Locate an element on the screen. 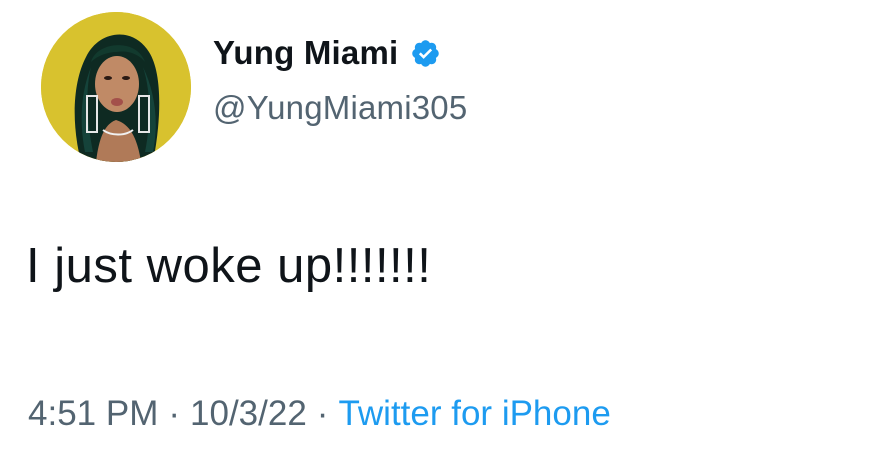 Image resolution: width=890 pixels, height=474 pixels. author-avatar is located at coordinates (116, 87).